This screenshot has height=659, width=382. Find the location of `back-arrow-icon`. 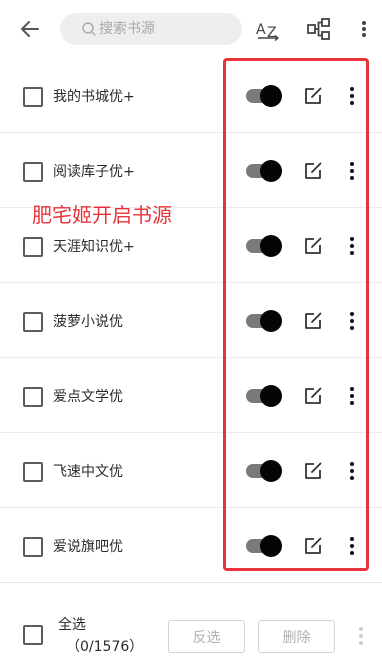

back-arrow-icon is located at coordinates (30, 29).